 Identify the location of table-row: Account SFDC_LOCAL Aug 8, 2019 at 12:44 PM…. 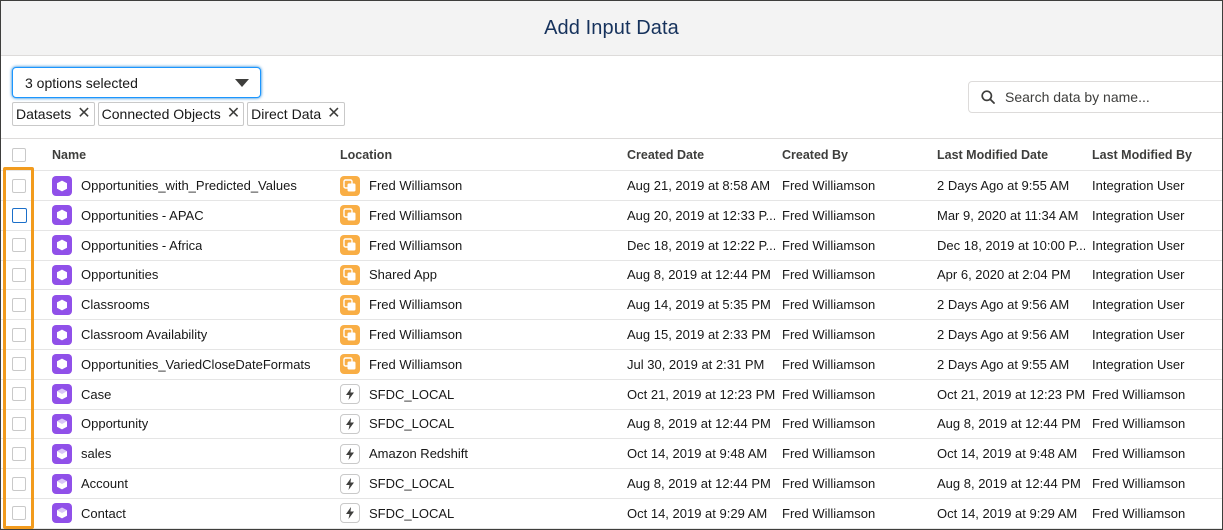
(611, 484).